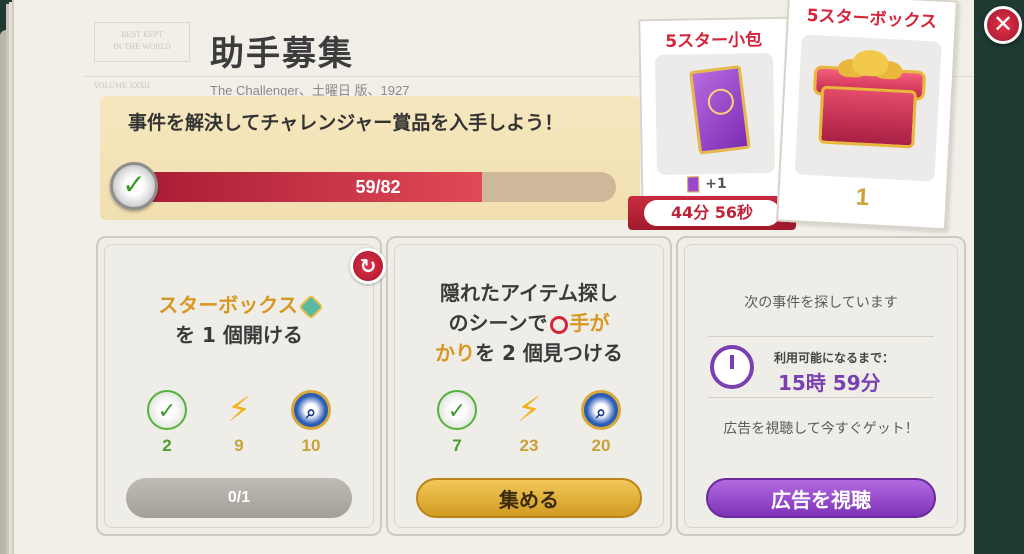 The width and height of the screenshot is (1024, 554). I want to click on watch-ad-button: 広告を視聴, so click(821, 498).